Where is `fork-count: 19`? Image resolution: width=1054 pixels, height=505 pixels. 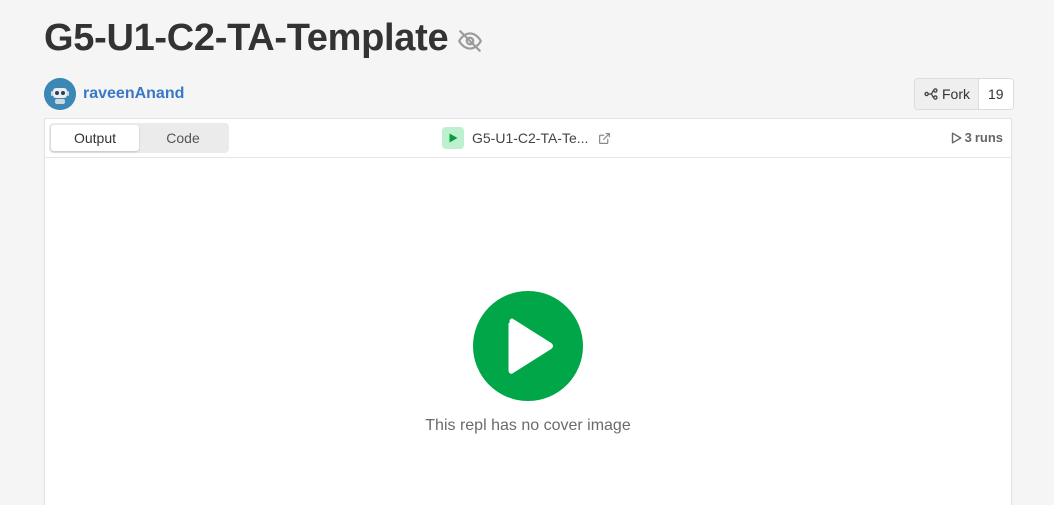
fork-count: 19 is located at coordinates (996, 94).